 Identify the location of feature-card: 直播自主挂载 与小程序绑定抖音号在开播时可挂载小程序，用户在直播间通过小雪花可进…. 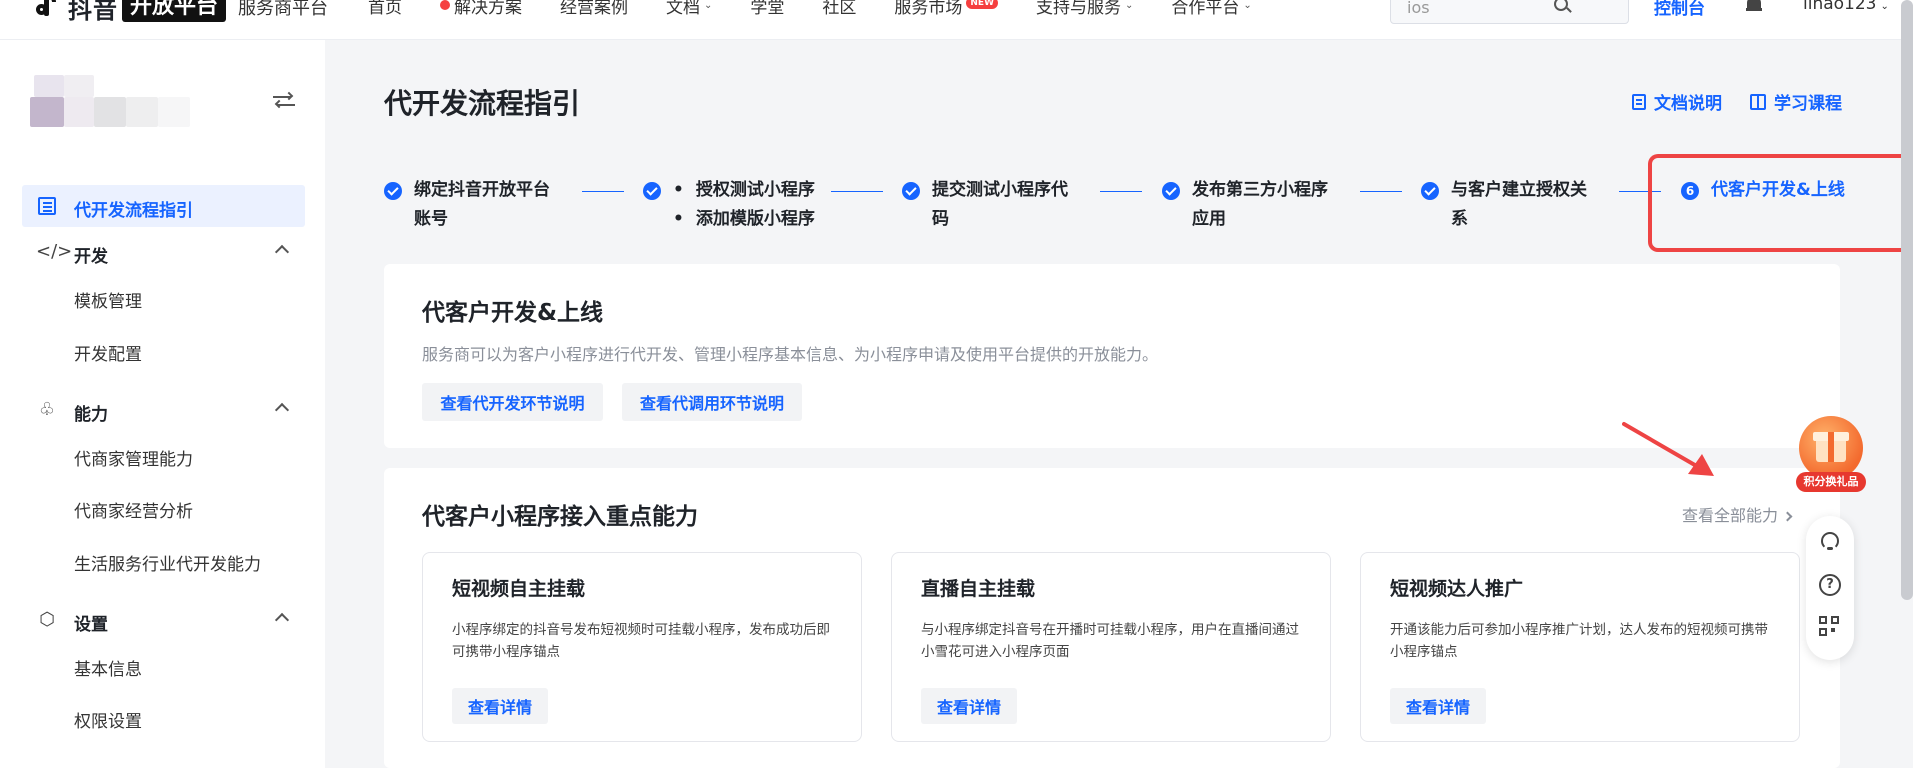
(1111, 647).